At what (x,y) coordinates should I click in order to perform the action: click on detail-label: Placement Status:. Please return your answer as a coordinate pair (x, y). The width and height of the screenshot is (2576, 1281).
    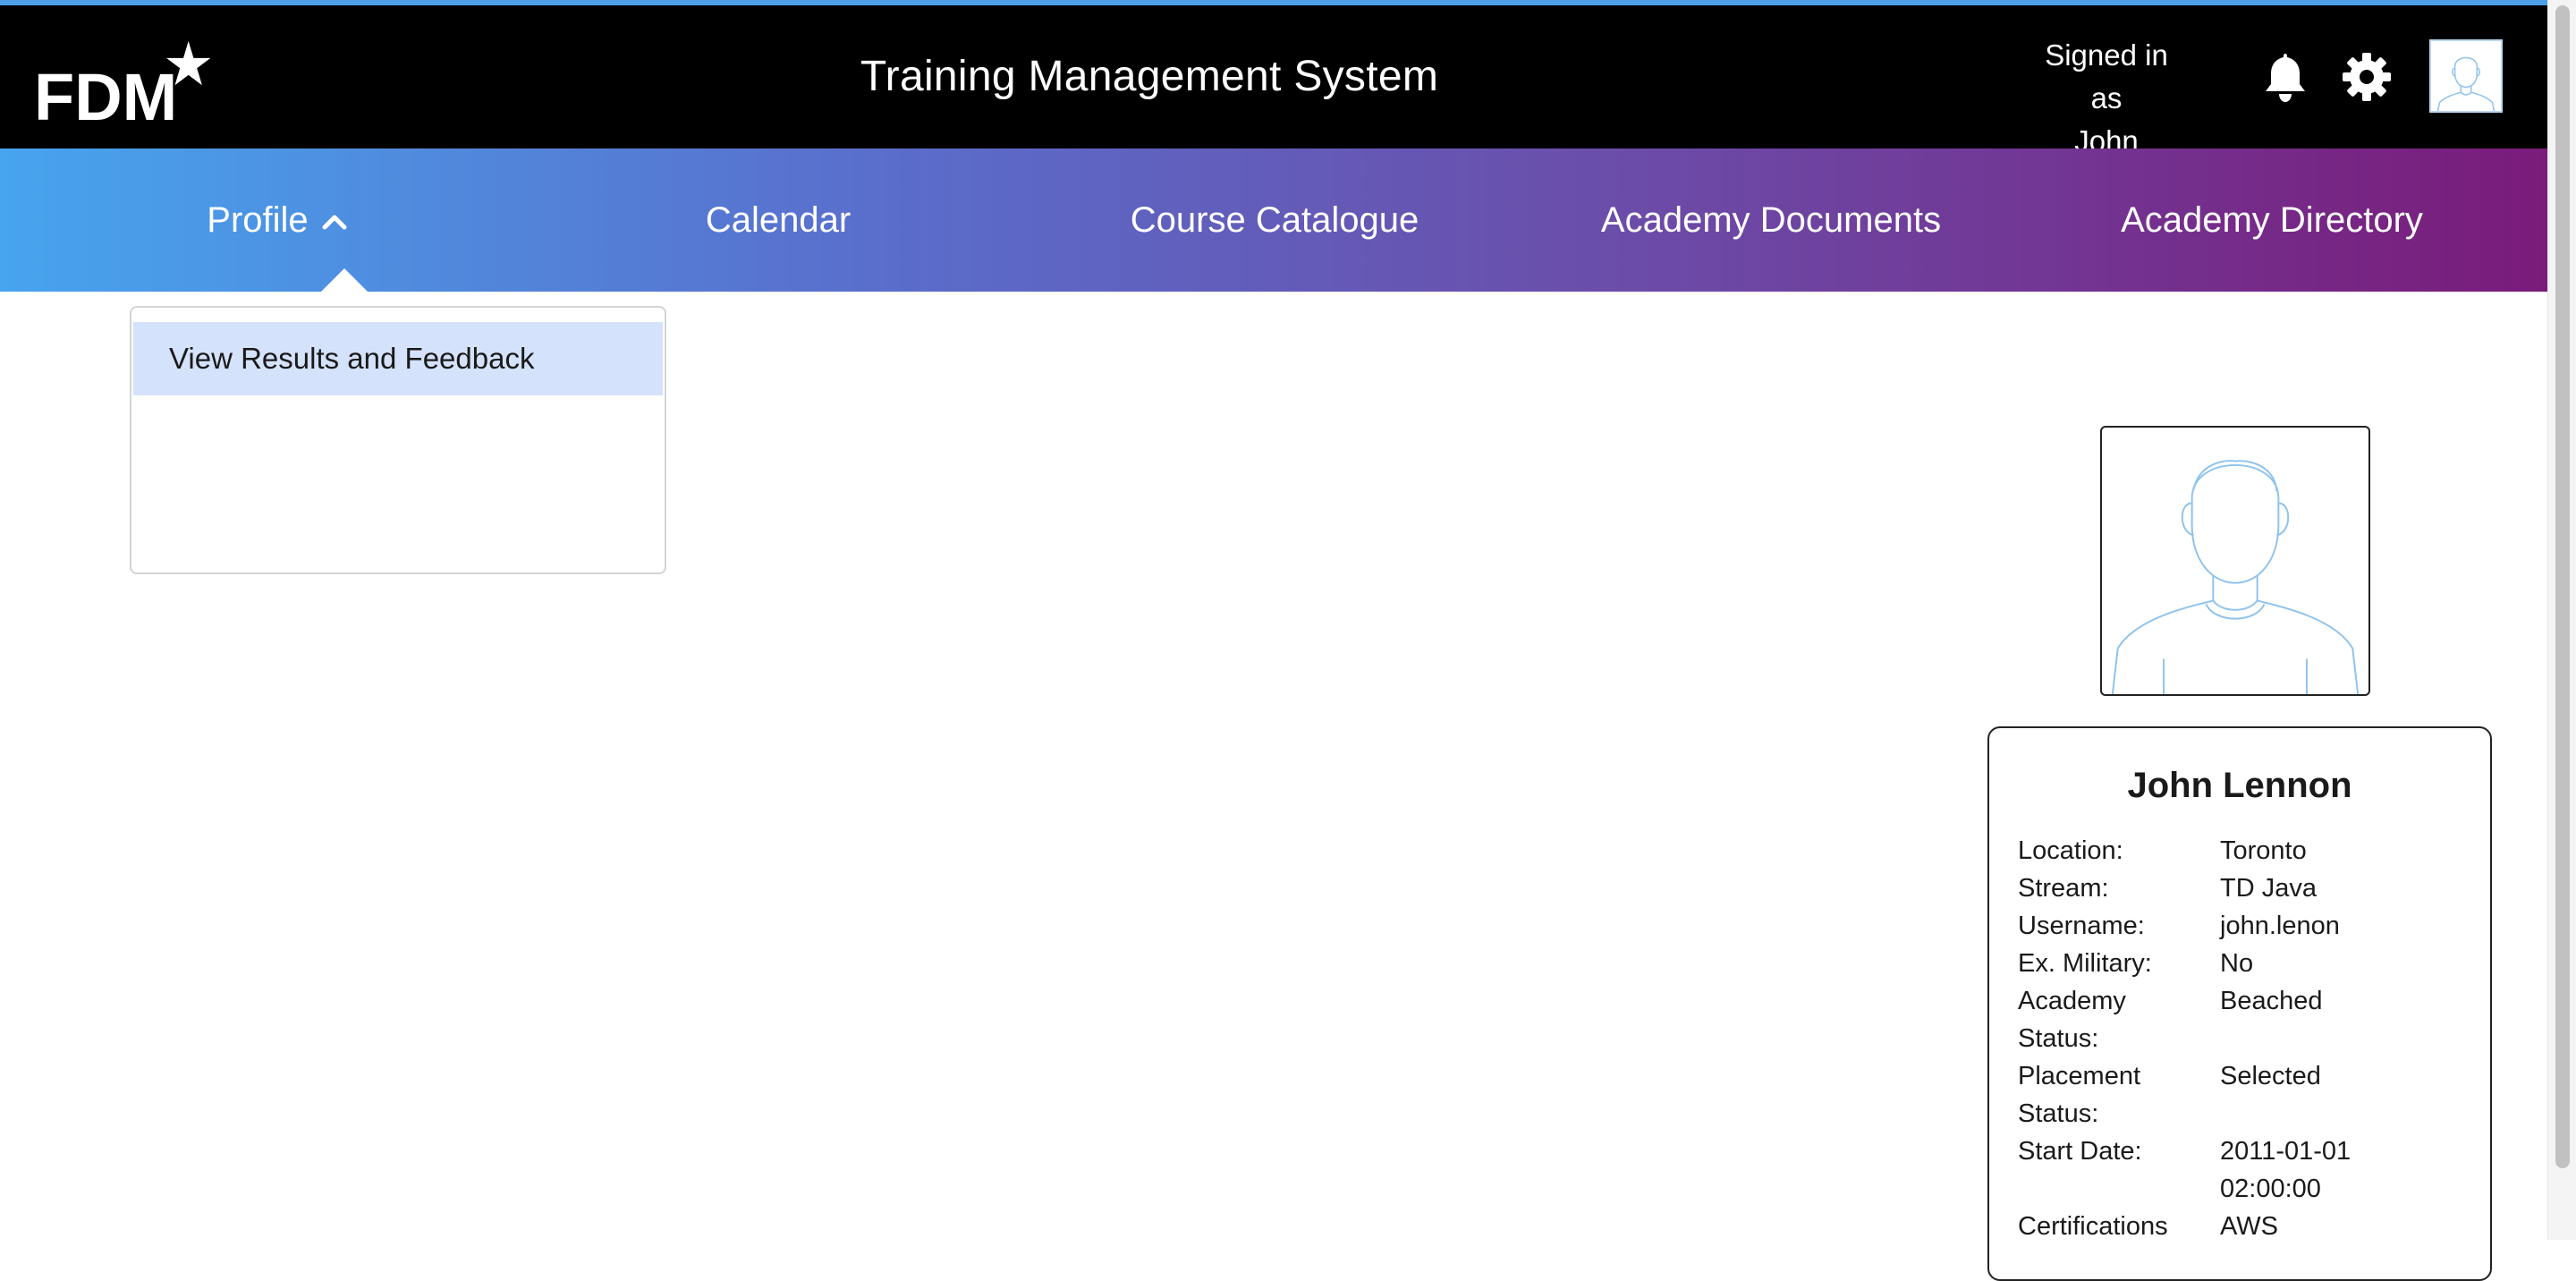
    Looking at the image, I should click on (2079, 1095).